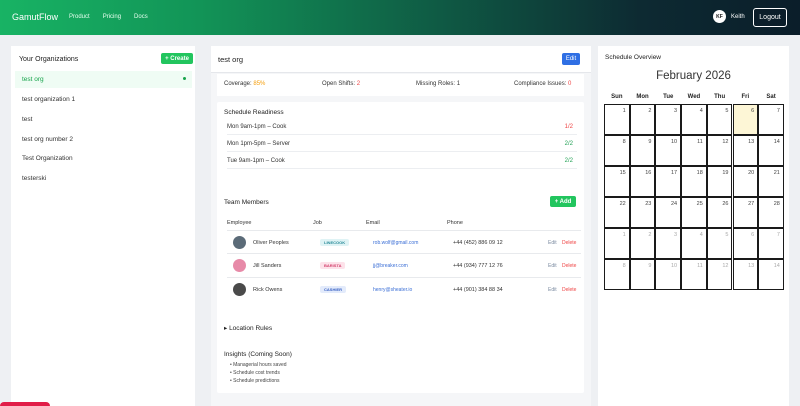  I want to click on nav-product: Product, so click(79, 17).